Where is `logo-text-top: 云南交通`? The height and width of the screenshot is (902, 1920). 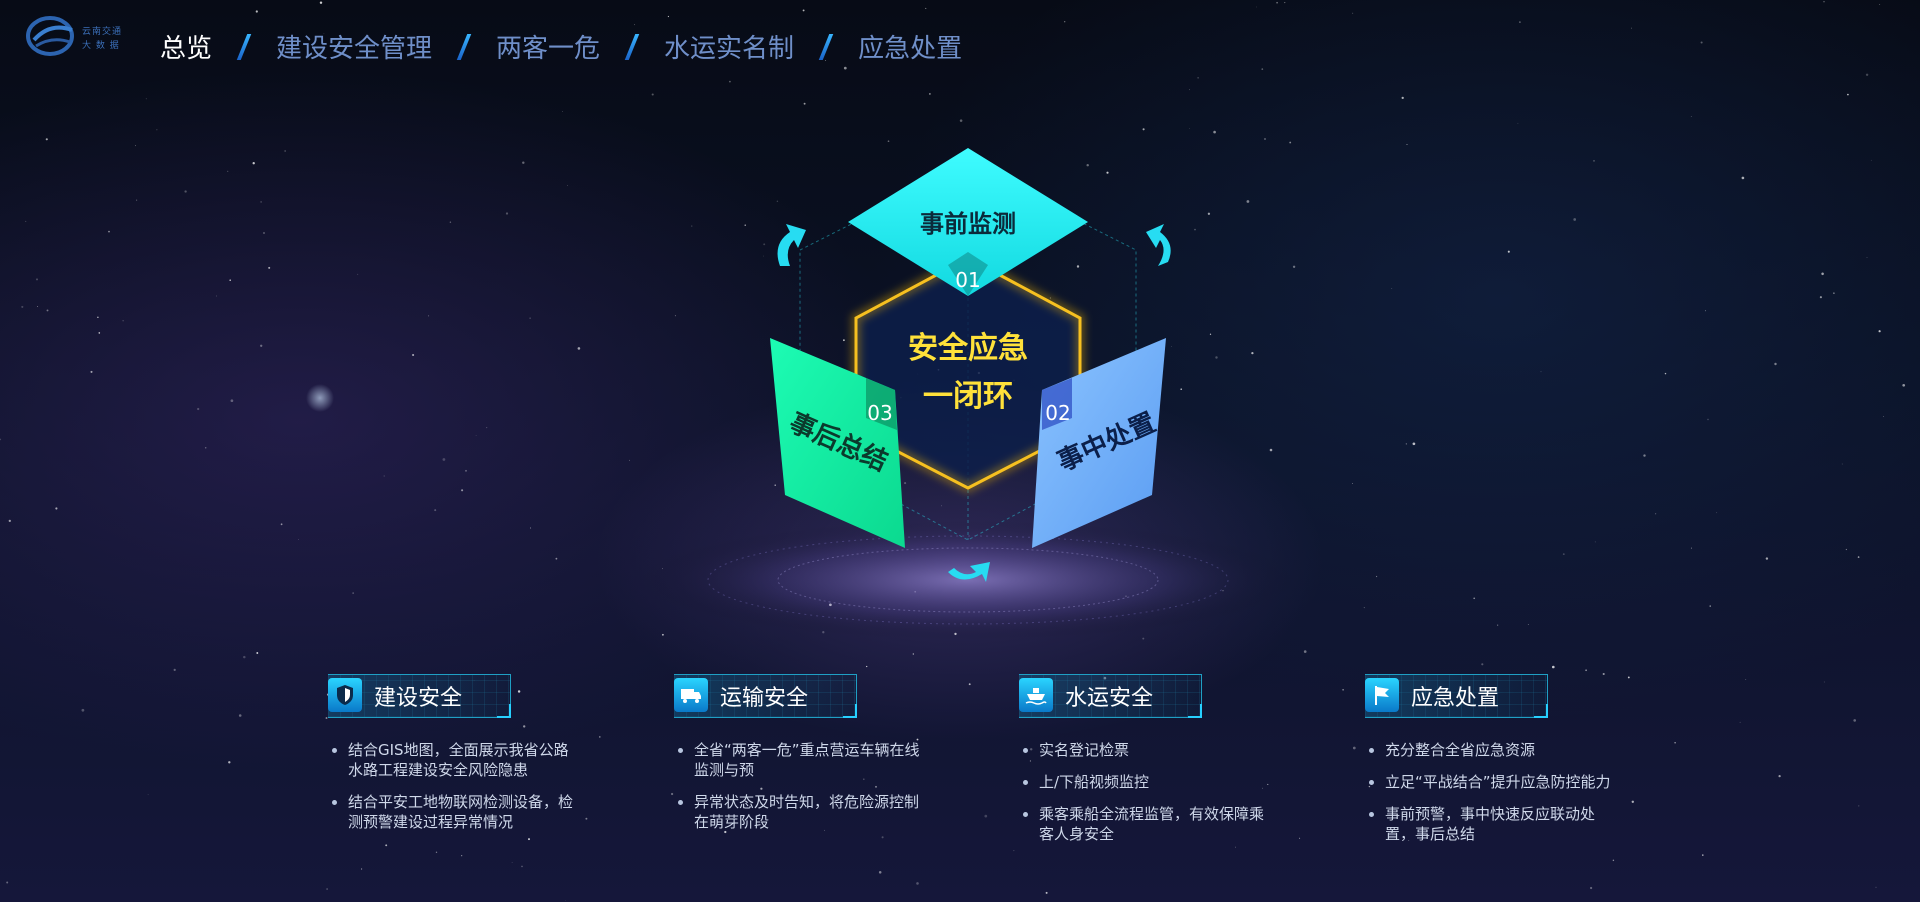
logo-text-top: 云南交通 is located at coordinates (102, 32).